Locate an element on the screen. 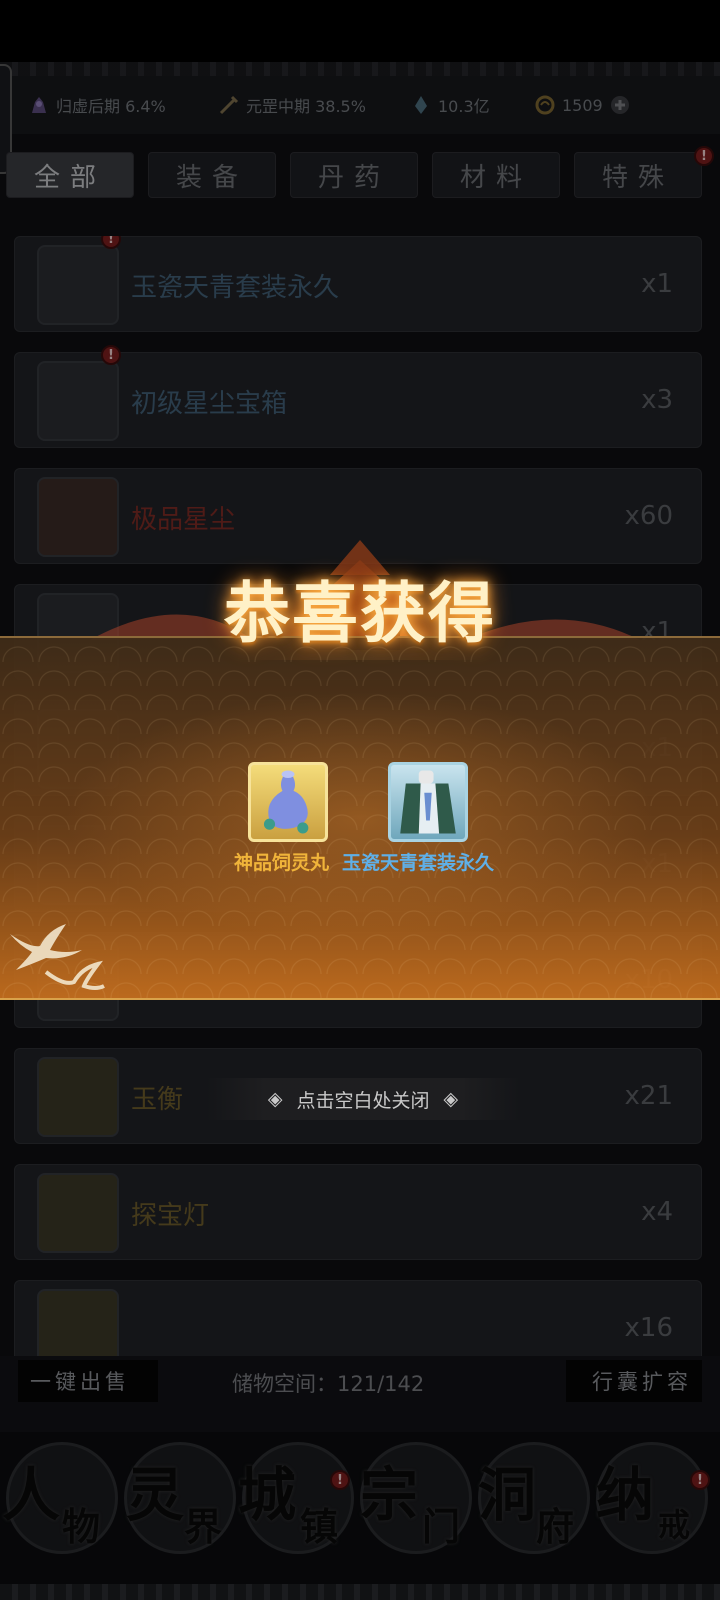 The height and width of the screenshot is (1600, 720). blue-pill-gourd-icon is located at coordinates (286, 802).